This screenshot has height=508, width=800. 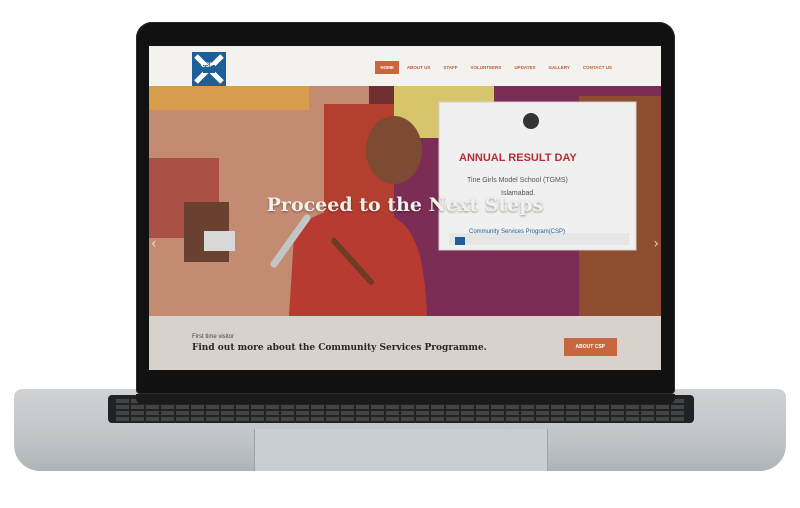 I want to click on previous-slide-icon: ‹, so click(x=154, y=244).